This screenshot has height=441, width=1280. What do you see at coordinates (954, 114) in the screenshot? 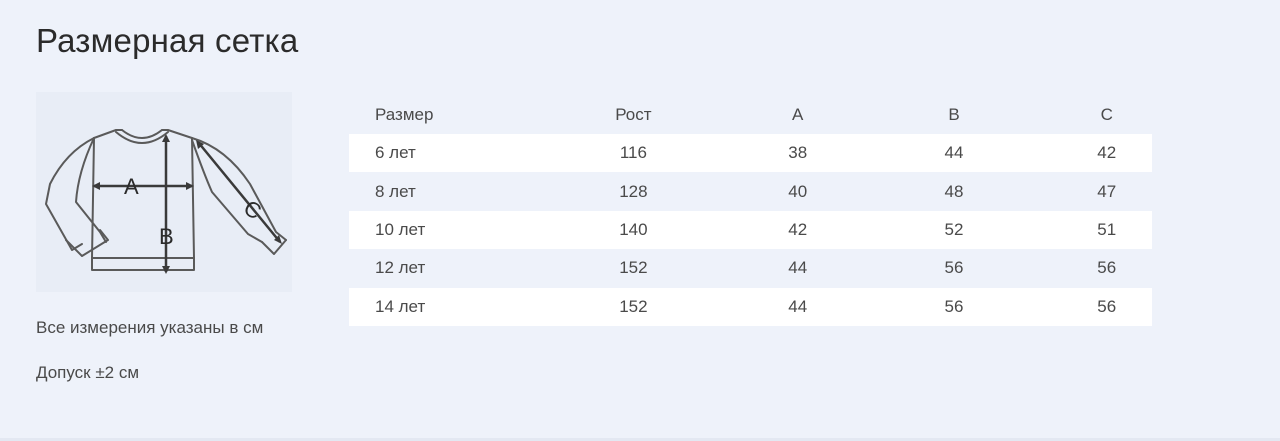
I see `header-b: B` at bounding box center [954, 114].